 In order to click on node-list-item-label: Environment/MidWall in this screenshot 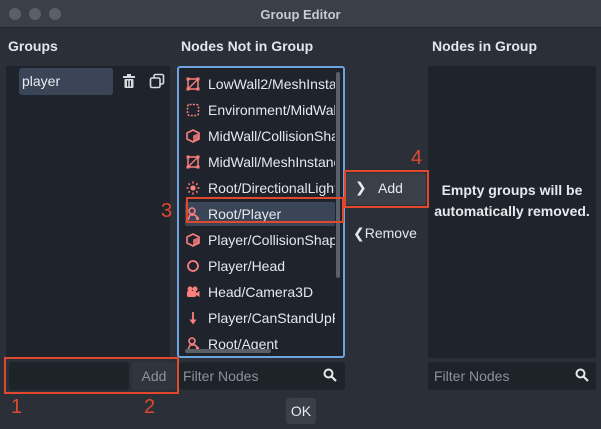, I will do `click(271, 110)`.